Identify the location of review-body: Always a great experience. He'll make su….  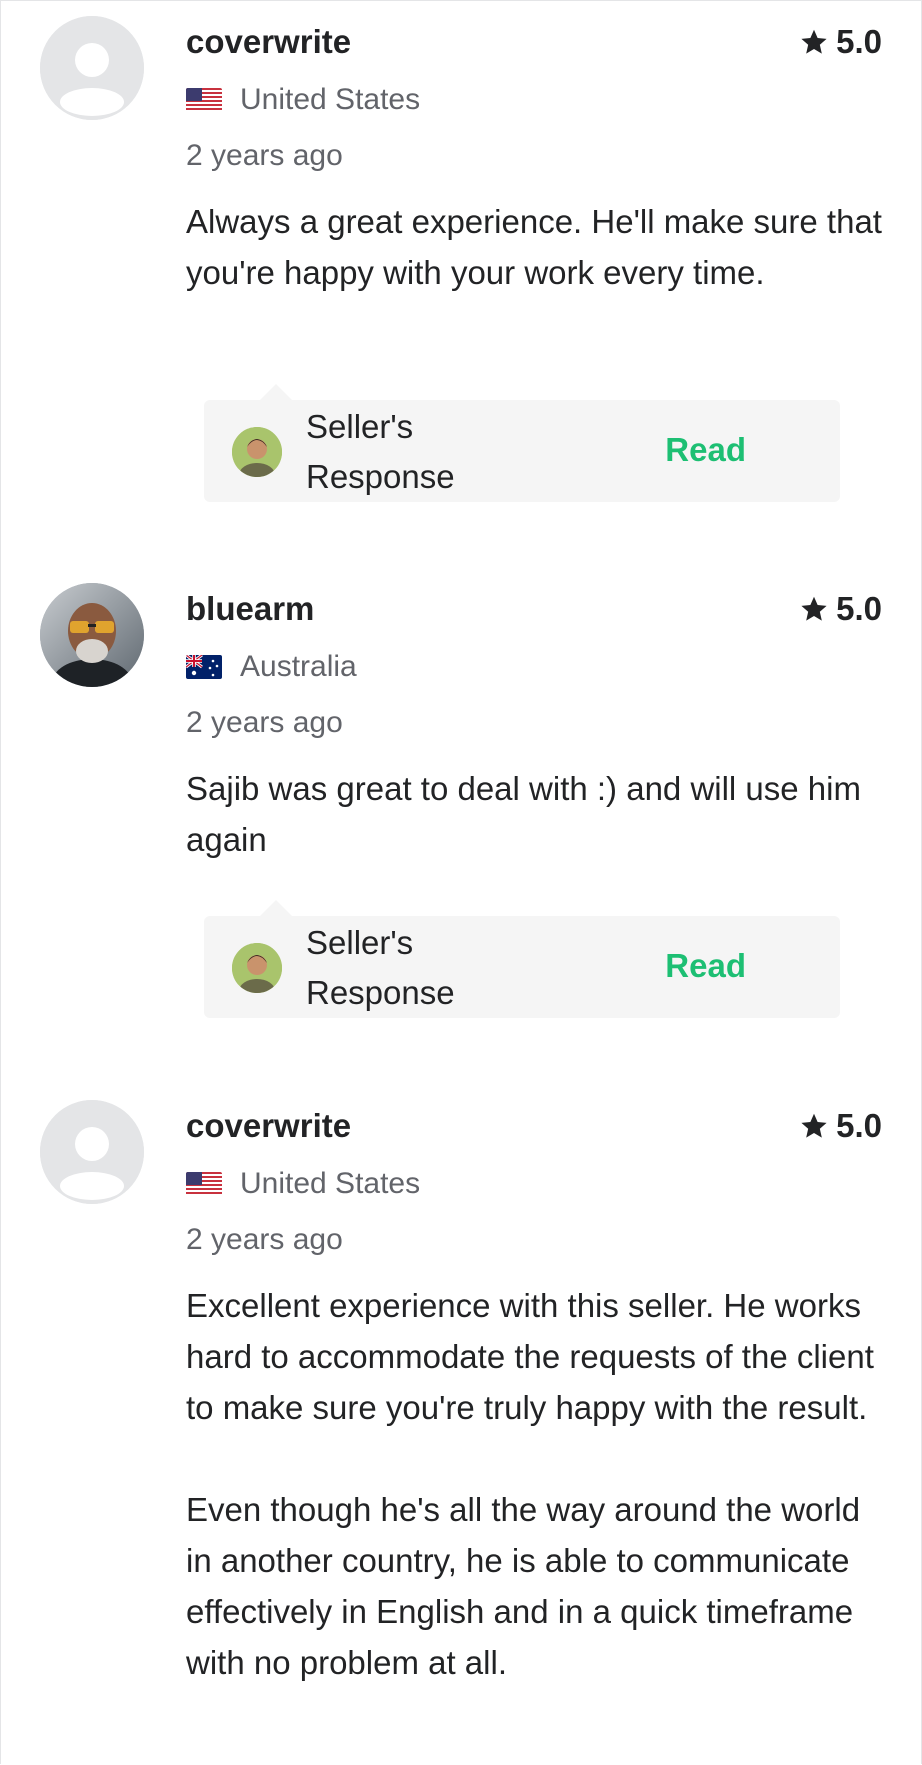
(536, 247).